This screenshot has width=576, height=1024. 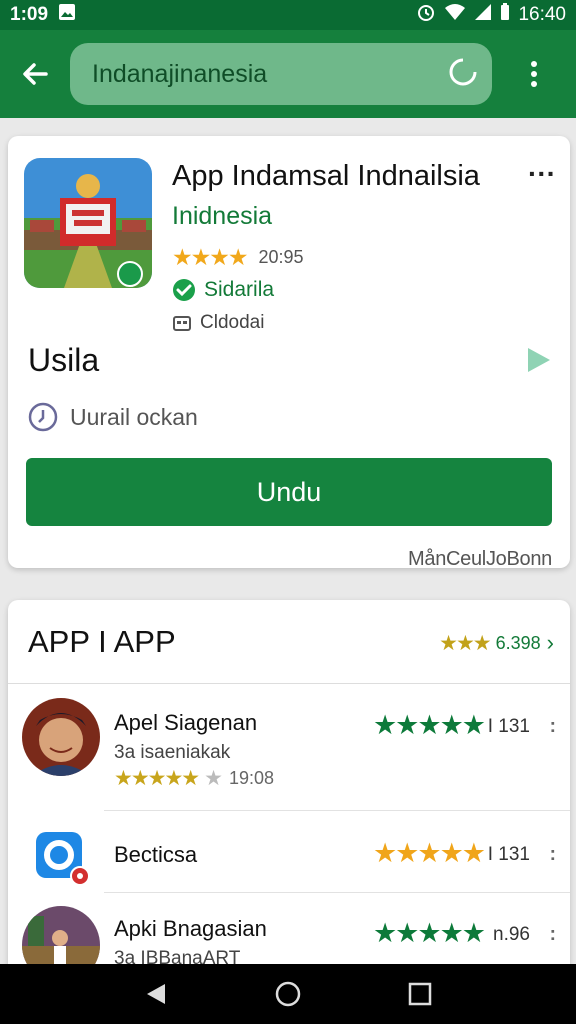 What do you see at coordinates (222, 216) in the screenshot?
I see `developer-link: Inidnesia` at bounding box center [222, 216].